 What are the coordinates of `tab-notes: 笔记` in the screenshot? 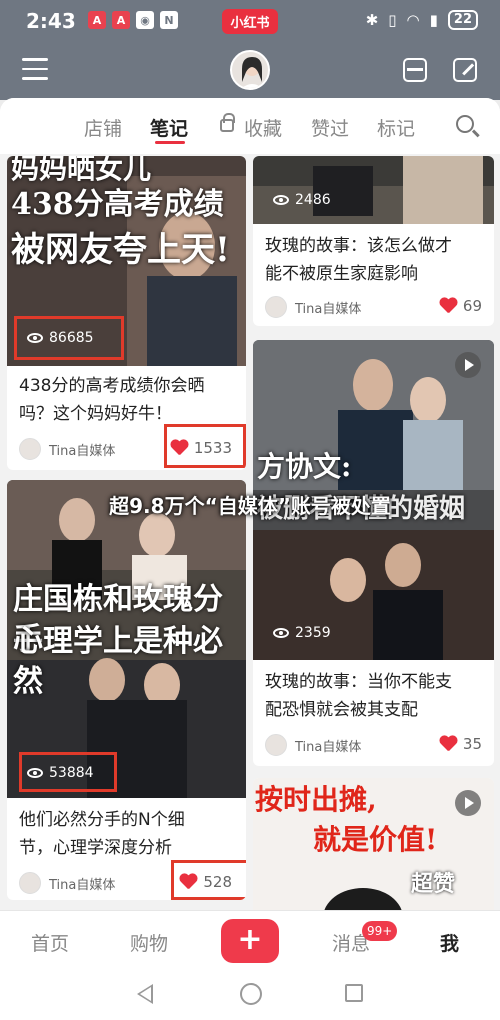 It's located at (169, 127).